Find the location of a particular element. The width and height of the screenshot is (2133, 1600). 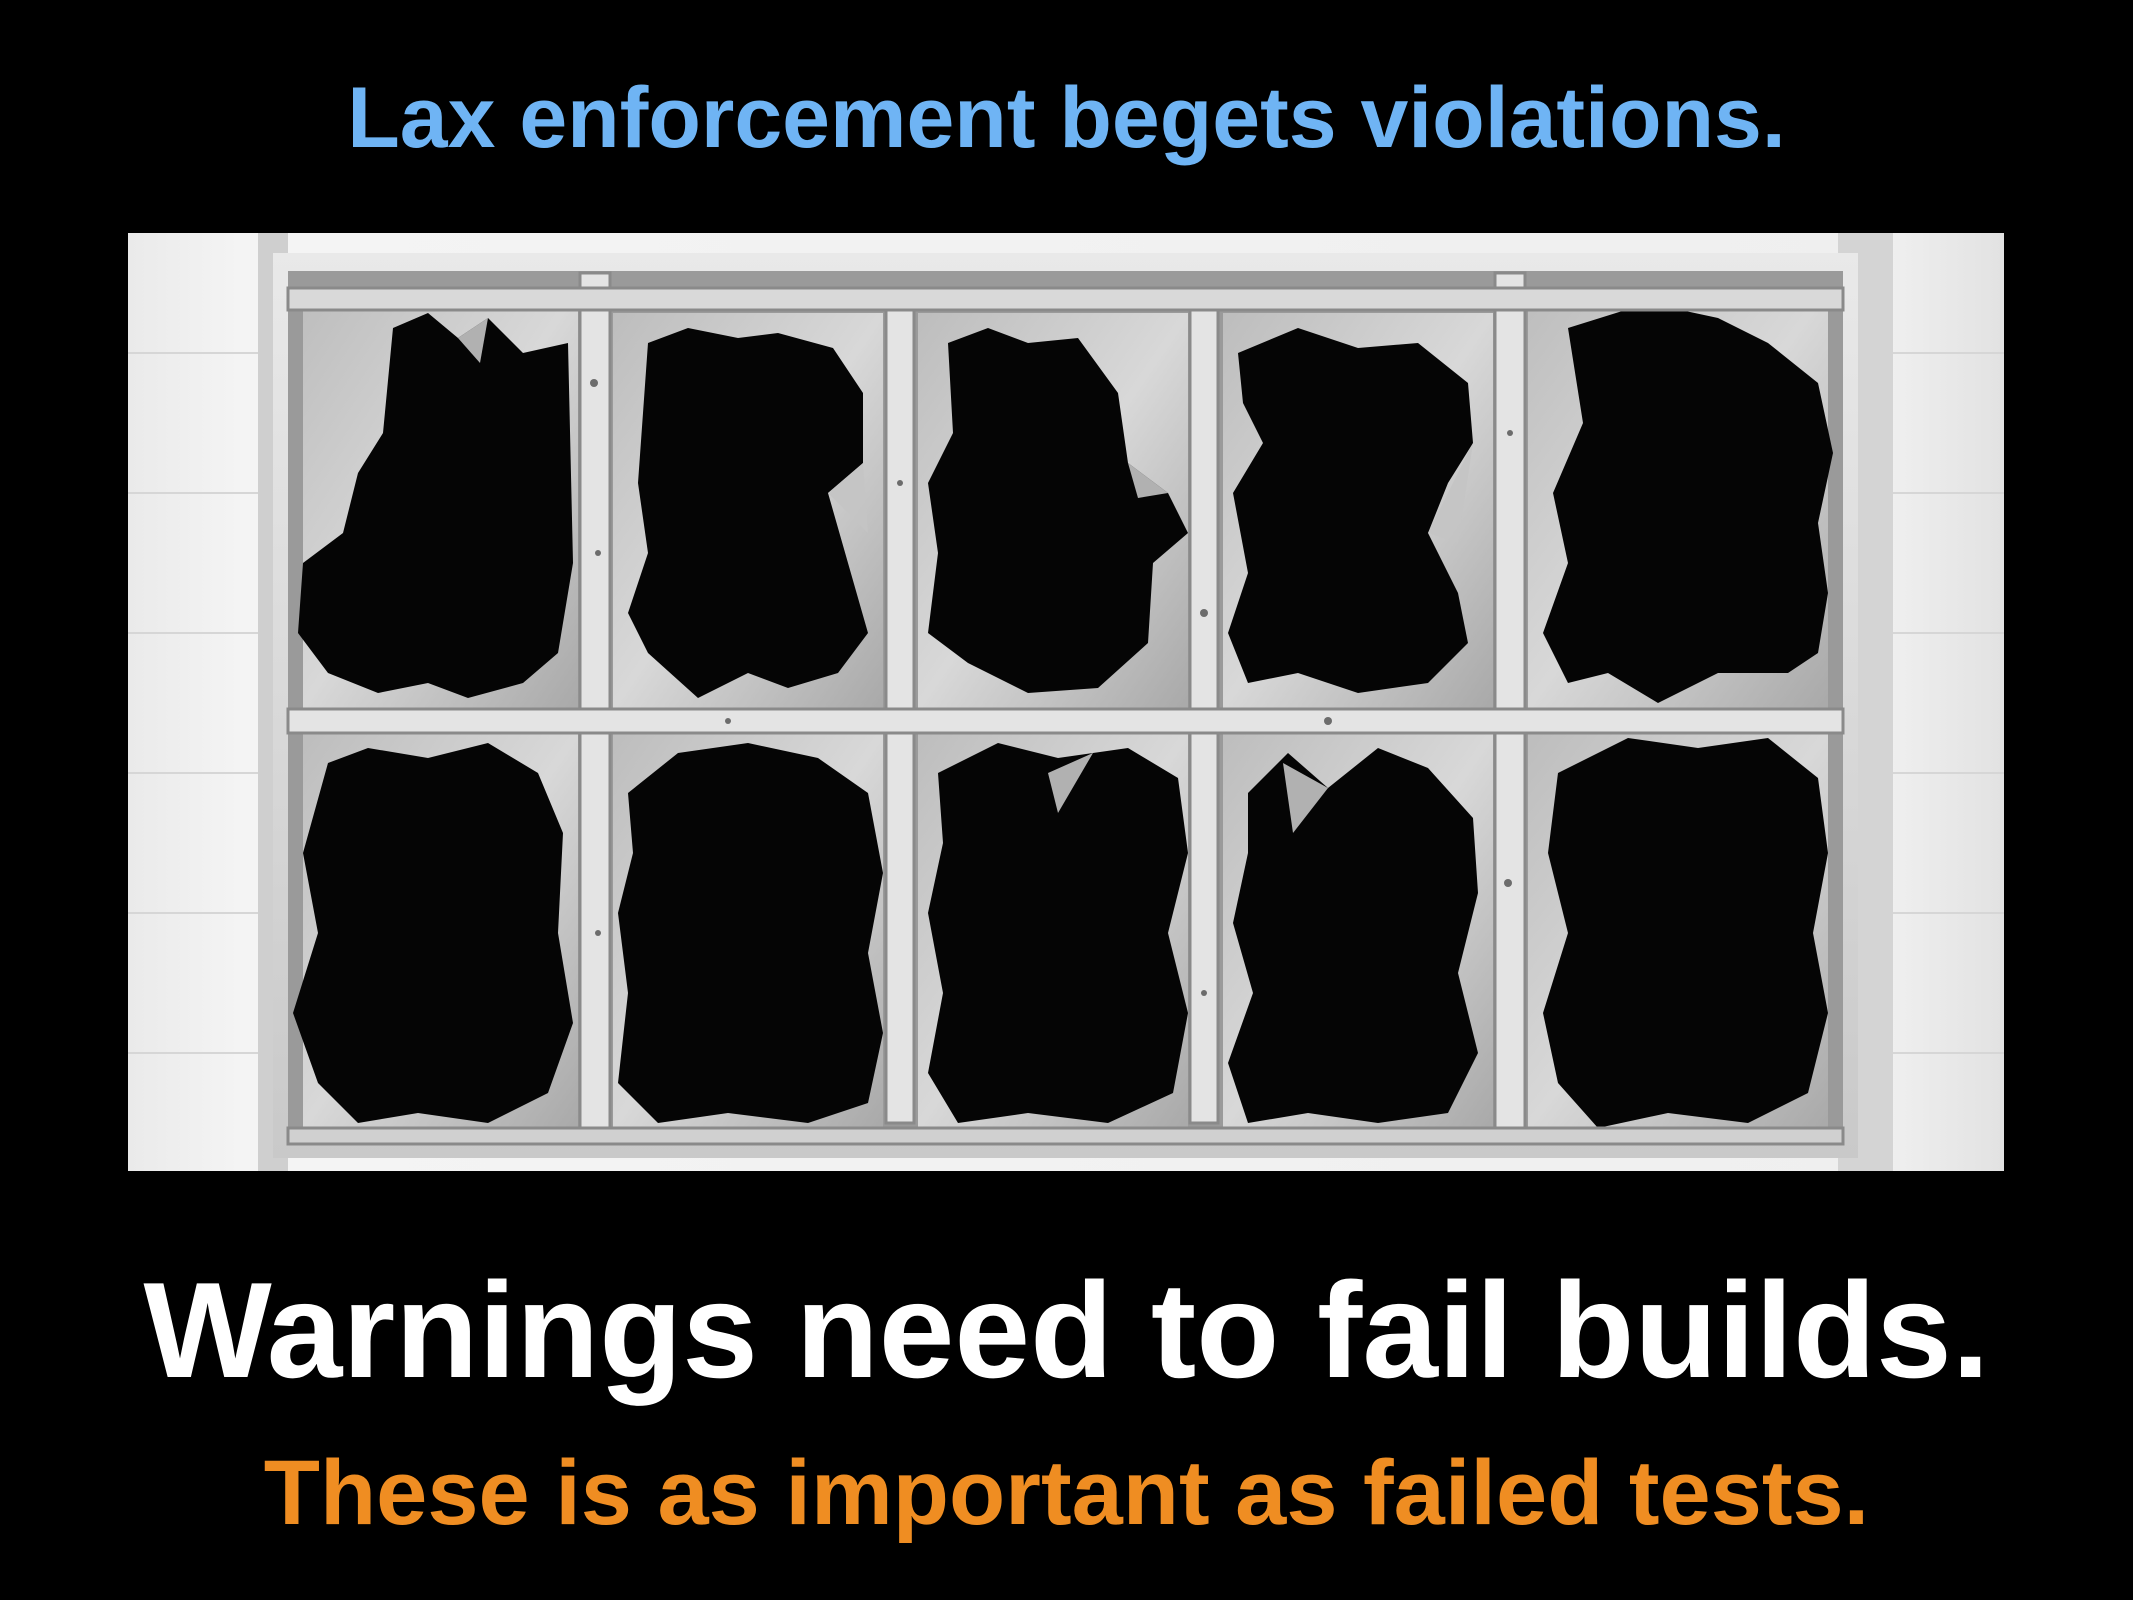

subline: These is as important as failed tests. is located at coordinates (1066, 1493).